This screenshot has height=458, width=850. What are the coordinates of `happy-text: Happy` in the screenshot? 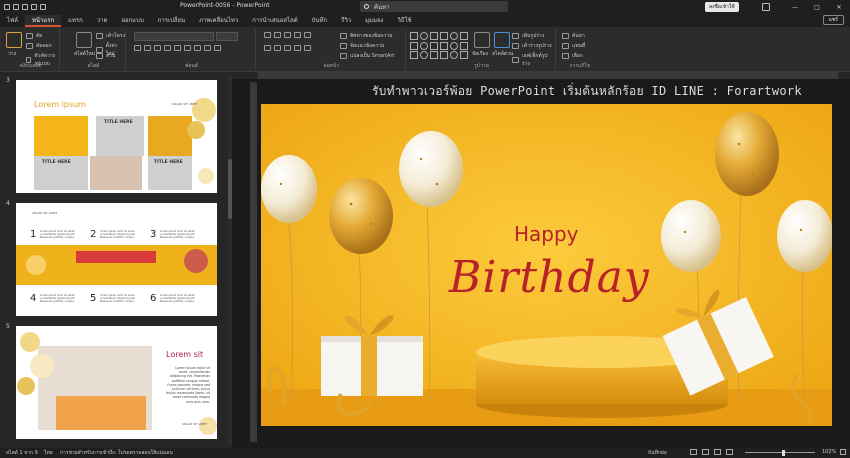 It's located at (546, 234).